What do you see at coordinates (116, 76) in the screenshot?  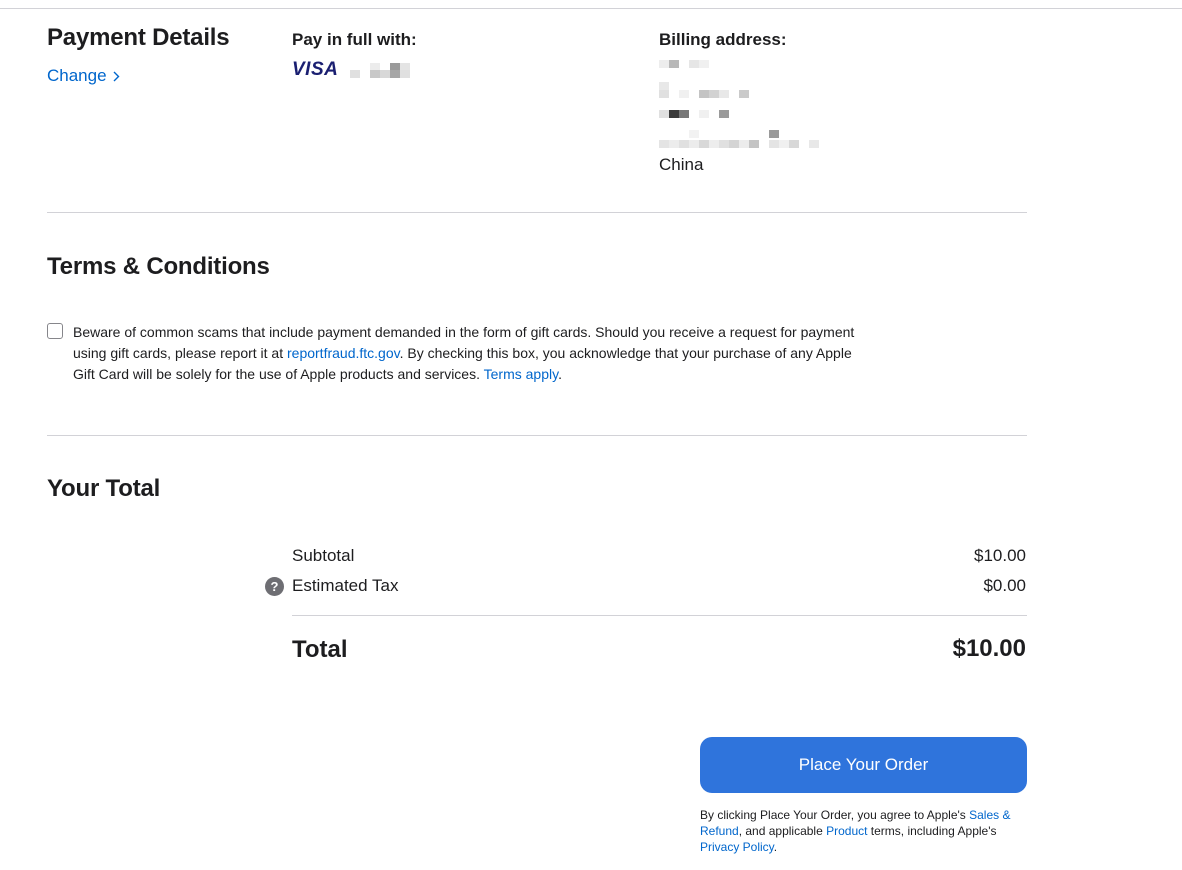 I see `chevron-right-icon` at bounding box center [116, 76].